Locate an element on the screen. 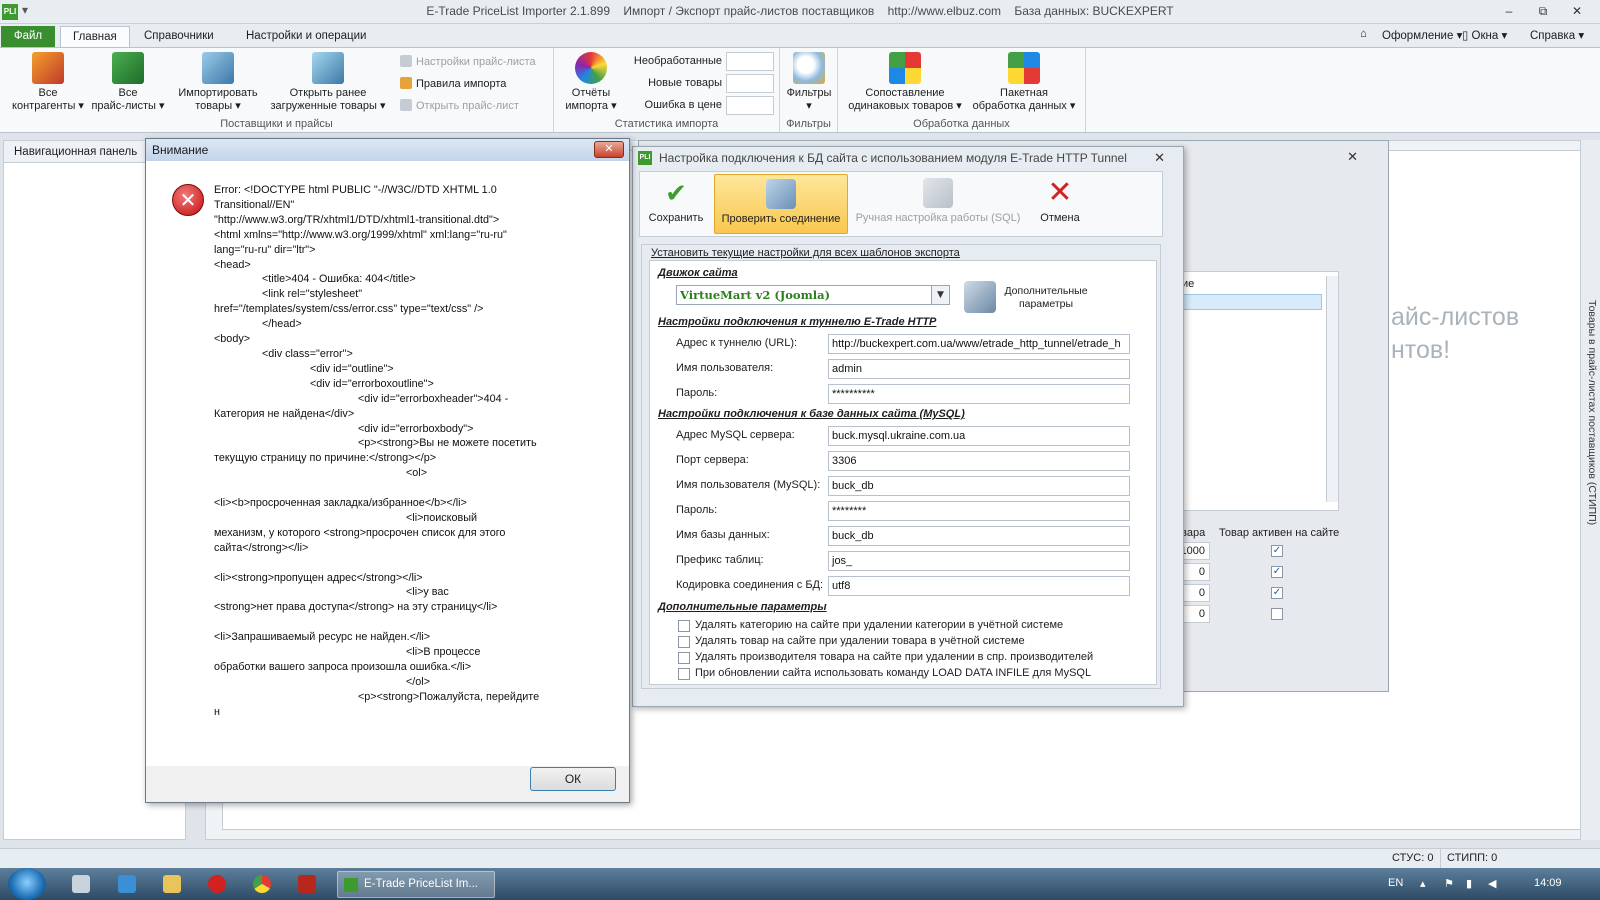 This screenshot has height=900, width=1600. flag-icon: ⚑ is located at coordinates (1449, 883).